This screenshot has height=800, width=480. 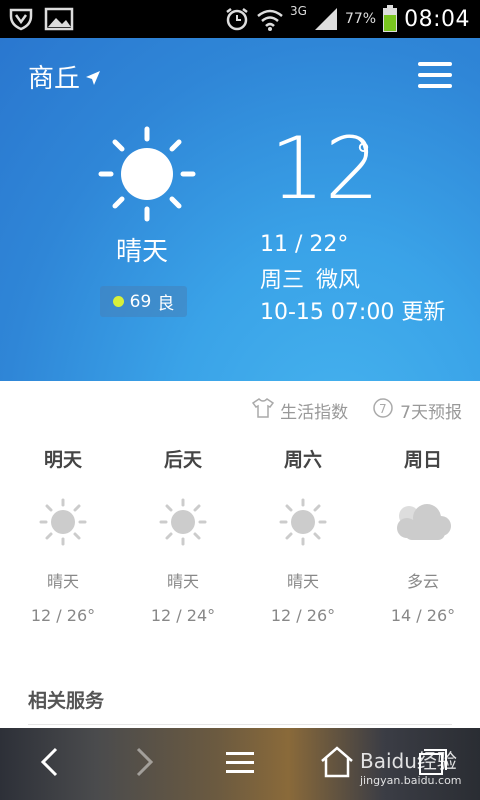 I want to click on home-icon, so click(x=337, y=764).